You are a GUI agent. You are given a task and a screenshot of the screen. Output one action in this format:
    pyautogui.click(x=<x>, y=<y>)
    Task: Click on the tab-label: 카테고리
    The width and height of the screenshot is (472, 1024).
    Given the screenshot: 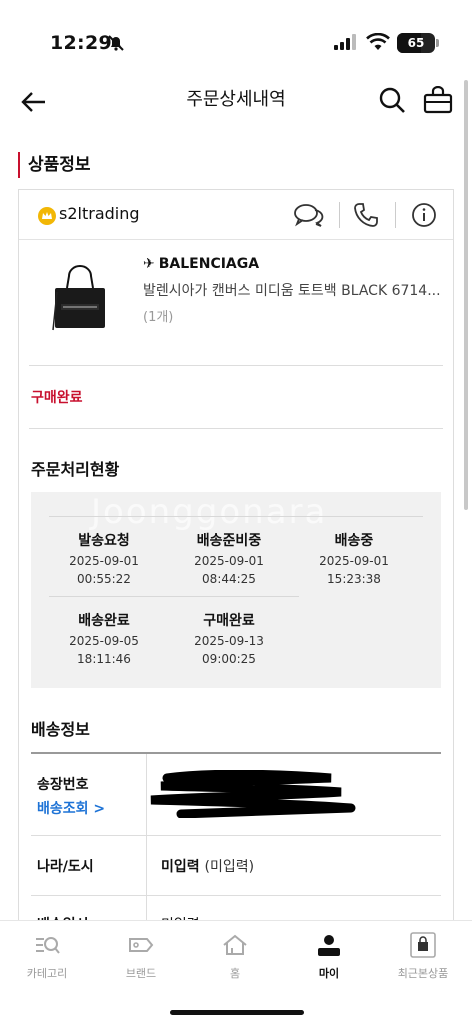 What is the action you would take?
    pyautogui.click(x=47, y=973)
    